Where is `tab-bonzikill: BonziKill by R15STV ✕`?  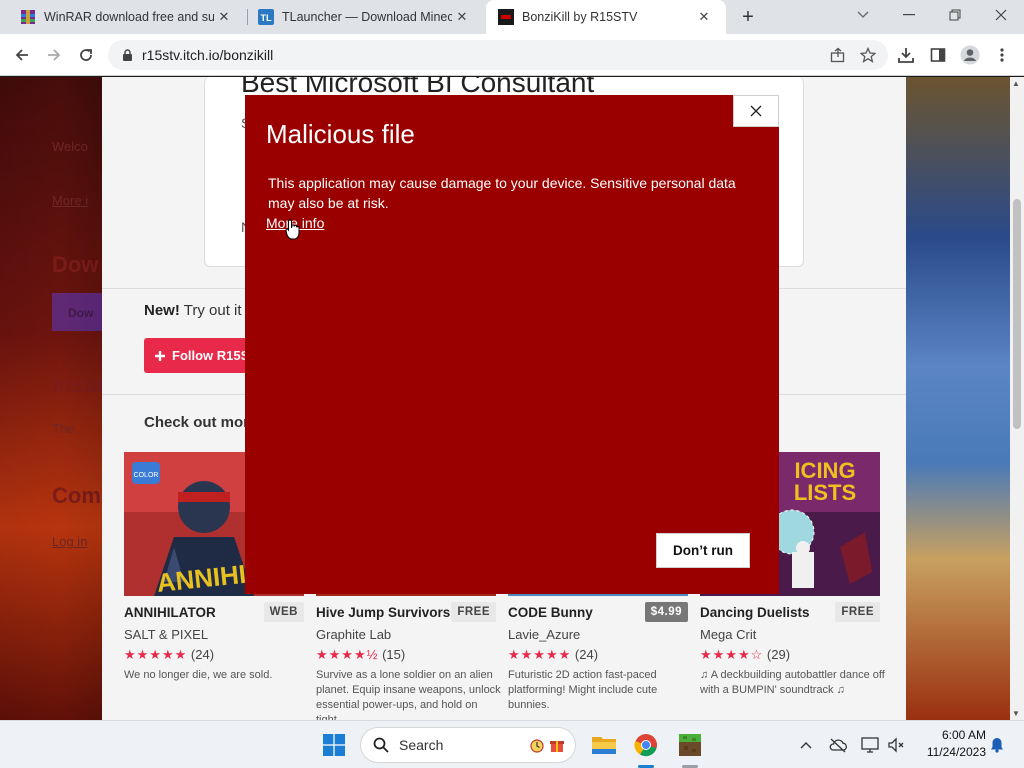 tab-bonzikill: BonziKill by R15STV ✕ is located at coordinates (606, 17).